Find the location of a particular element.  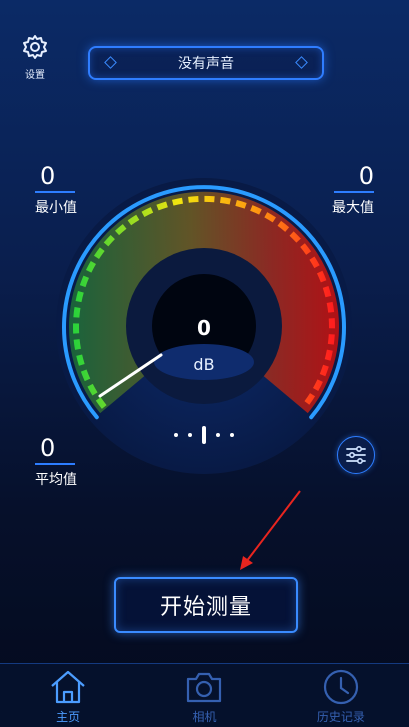

tab-home: 主页 is located at coordinates (68, 695).